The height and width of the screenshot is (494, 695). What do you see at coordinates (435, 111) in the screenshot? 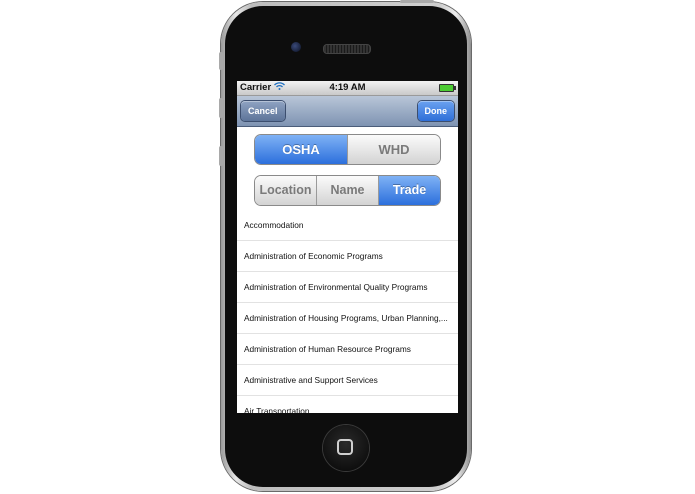
I see `done-button: Done` at bounding box center [435, 111].